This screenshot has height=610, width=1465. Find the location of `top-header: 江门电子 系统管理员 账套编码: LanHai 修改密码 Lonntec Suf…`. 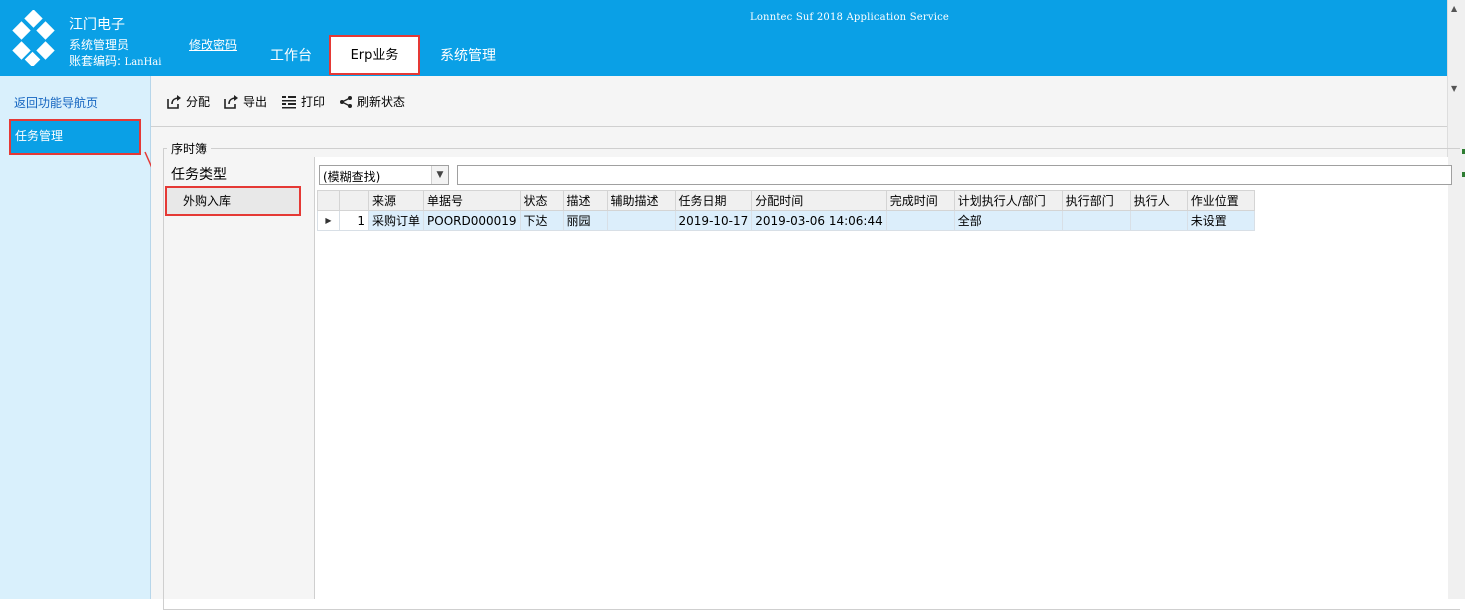

top-header: 江门电子 系统管理员 账套编码: LanHai 修改密码 Lonntec Suf… is located at coordinates (723, 38).